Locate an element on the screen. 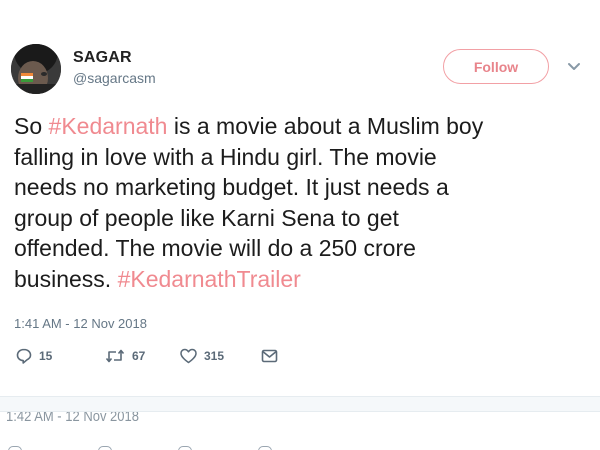  retweet-count: 67 is located at coordinates (139, 356).